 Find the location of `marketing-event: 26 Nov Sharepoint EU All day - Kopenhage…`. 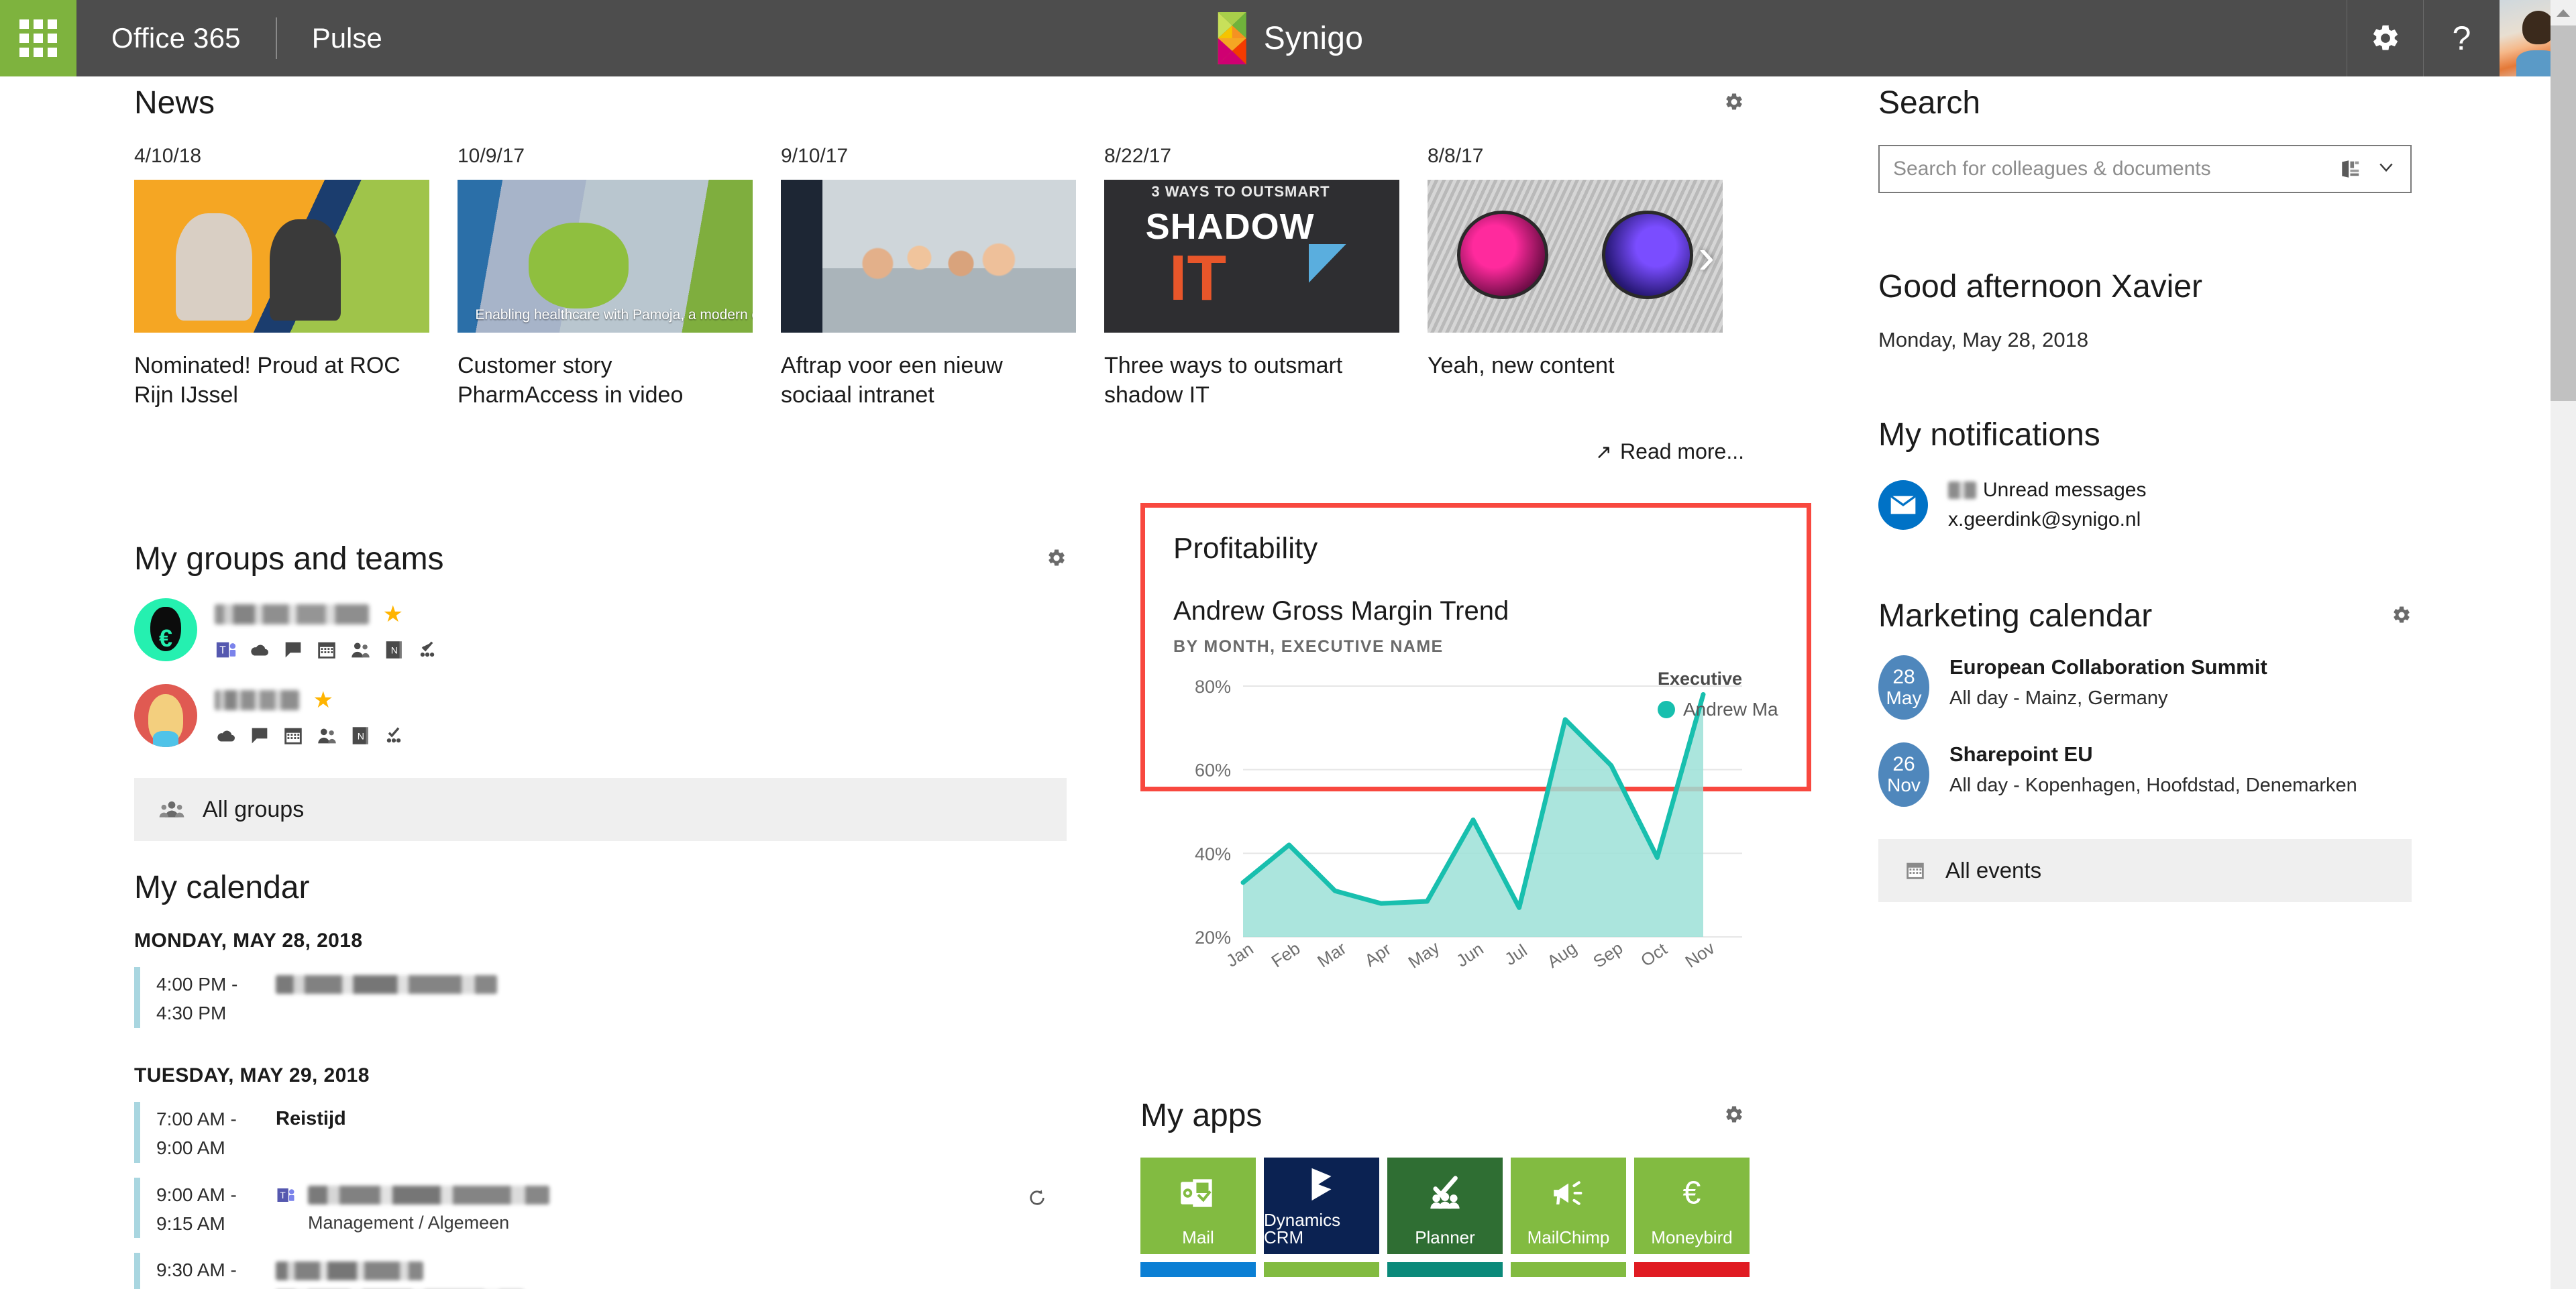

marketing-event: 26 Nov Sharepoint EU All day - Kopenhage… is located at coordinates (2146, 774).